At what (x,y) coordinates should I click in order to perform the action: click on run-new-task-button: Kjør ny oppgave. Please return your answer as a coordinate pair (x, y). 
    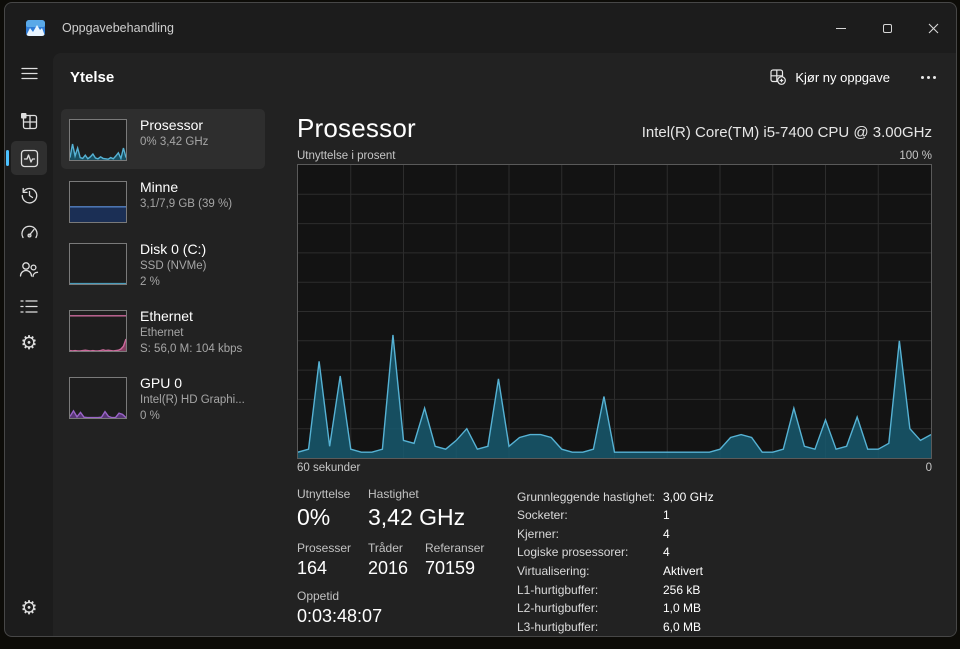
    Looking at the image, I should click on (830, 77).